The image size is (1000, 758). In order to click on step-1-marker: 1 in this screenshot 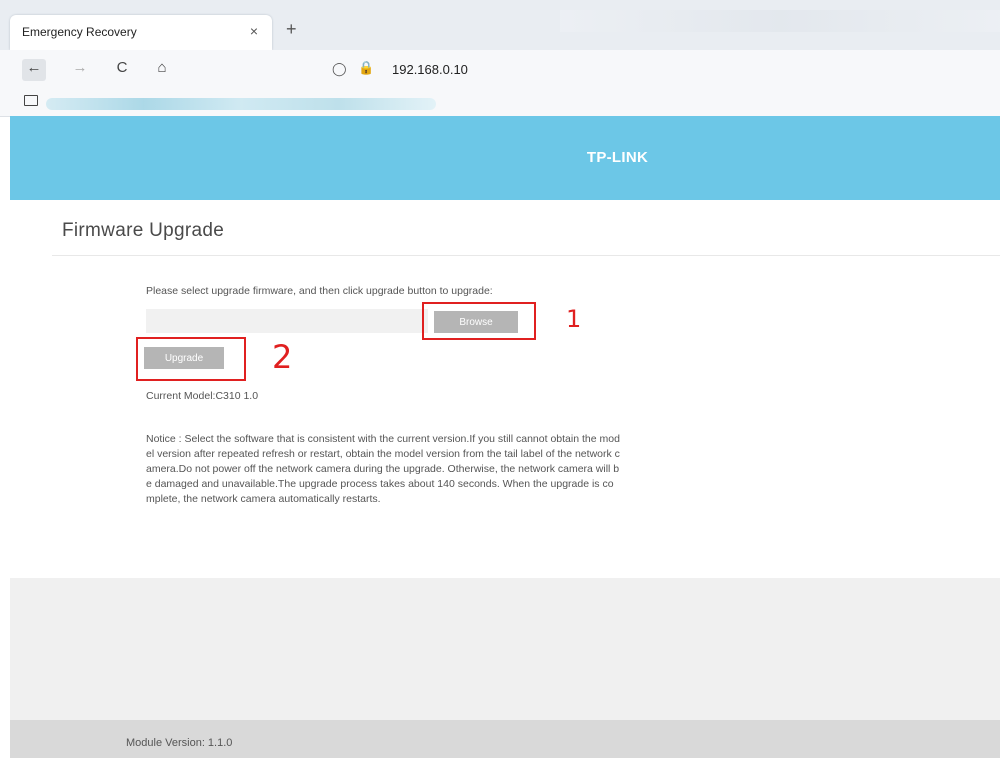, I will do `click(574, 319)`.